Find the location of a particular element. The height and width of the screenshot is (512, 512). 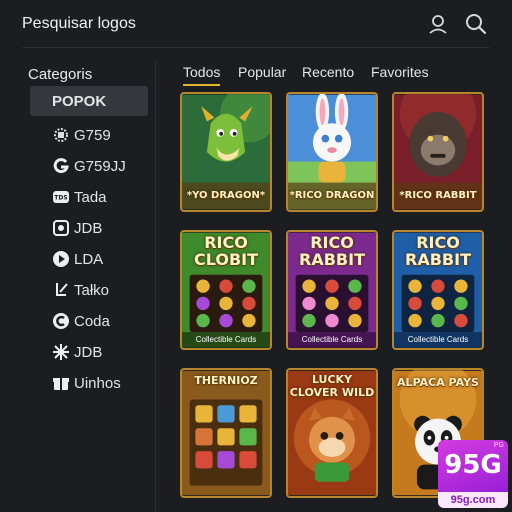

game-title: THERNIOZ is located at coordinates (226, 380).